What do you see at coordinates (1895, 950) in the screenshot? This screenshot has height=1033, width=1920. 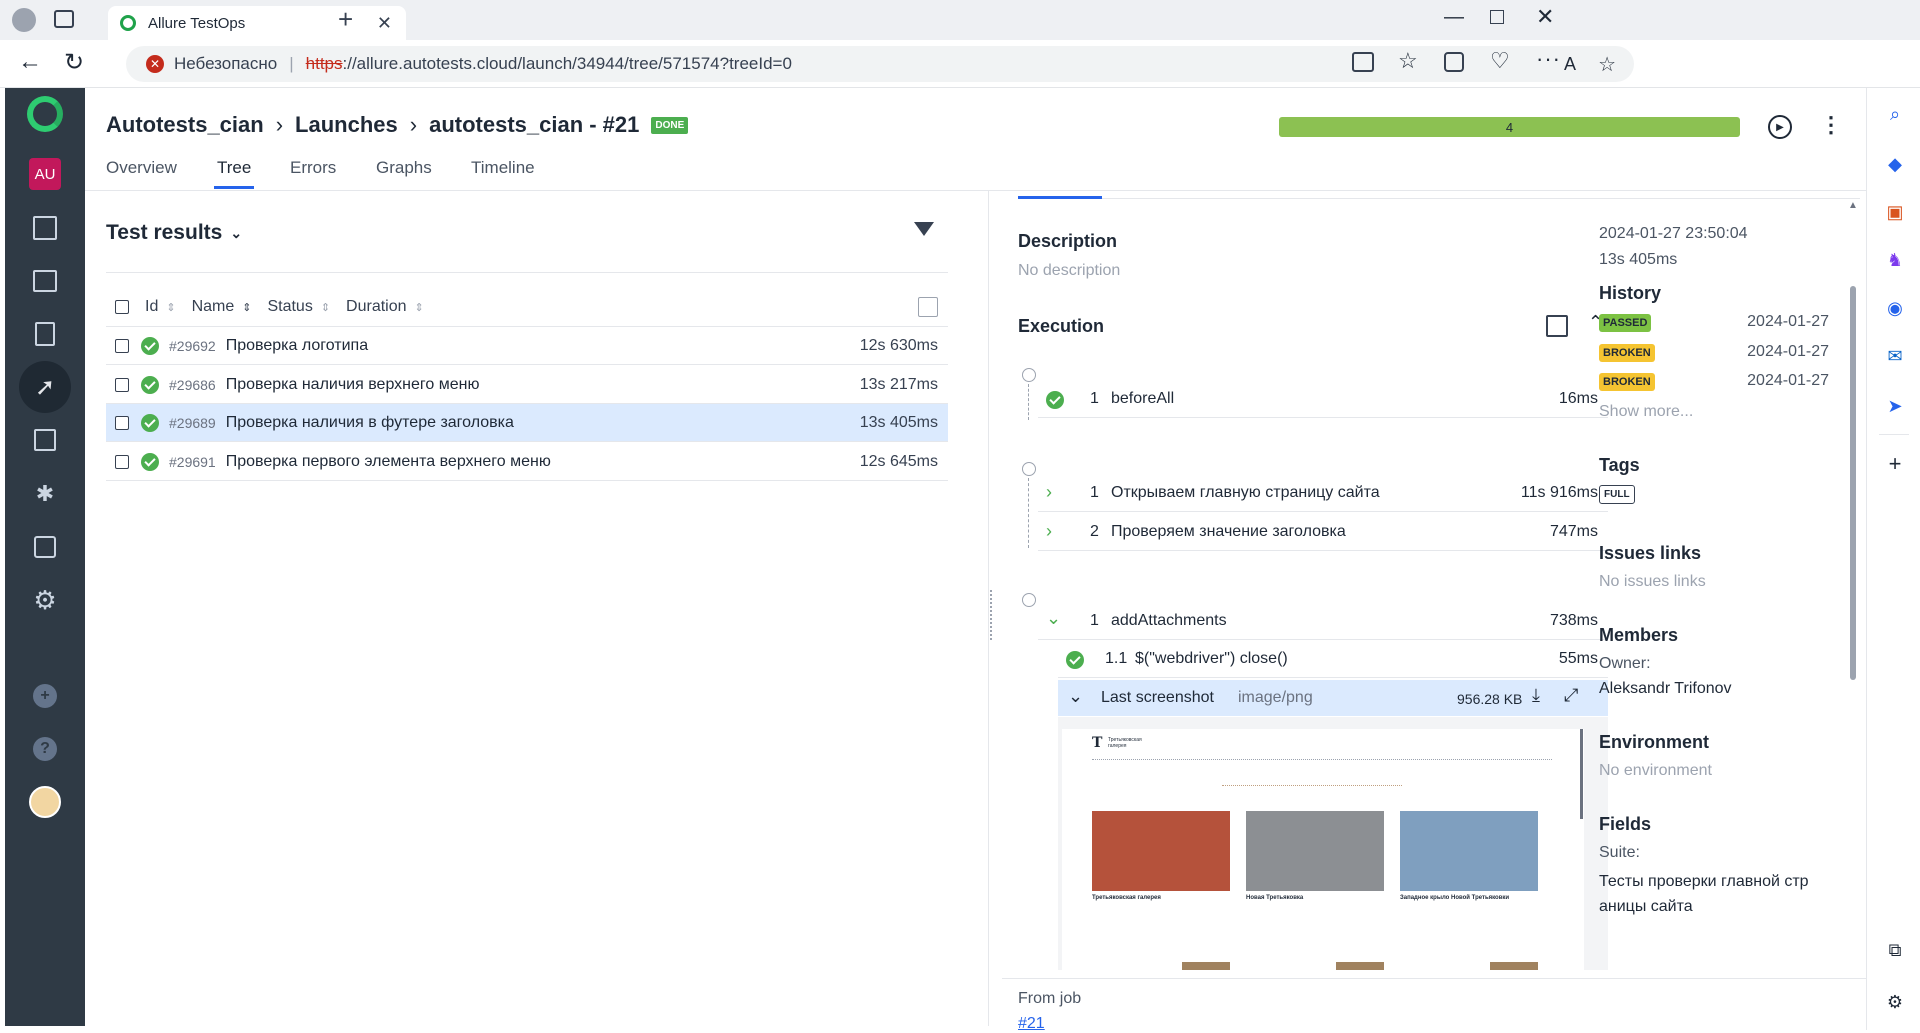 I see `external-link-icon: ⧉` at bounding box center [1895, 950].